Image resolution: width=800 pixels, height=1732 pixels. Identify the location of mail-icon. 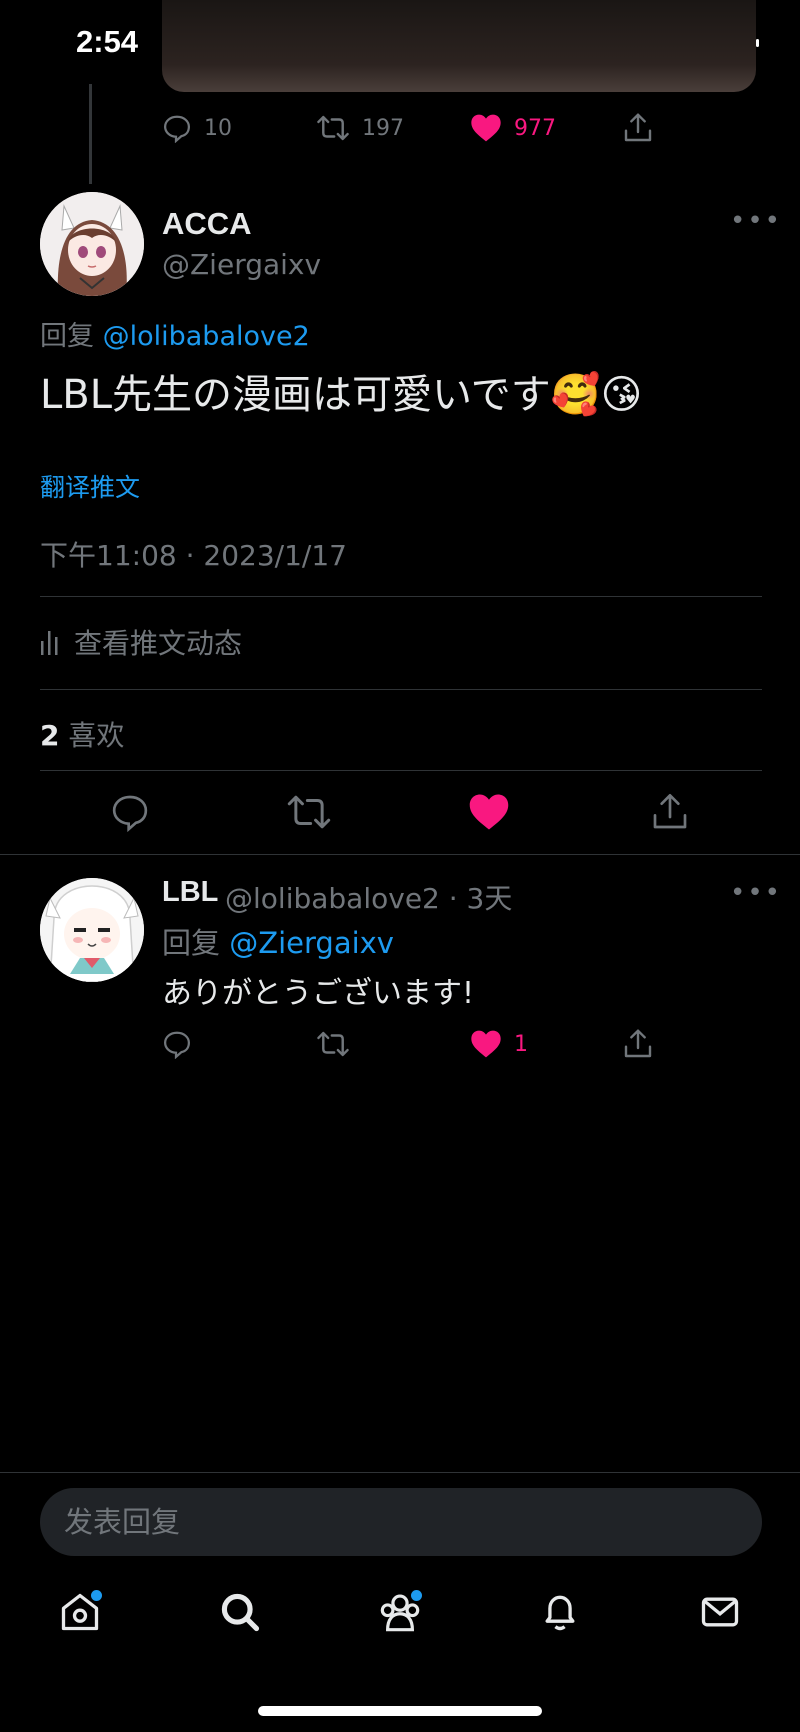
(720, 1612).